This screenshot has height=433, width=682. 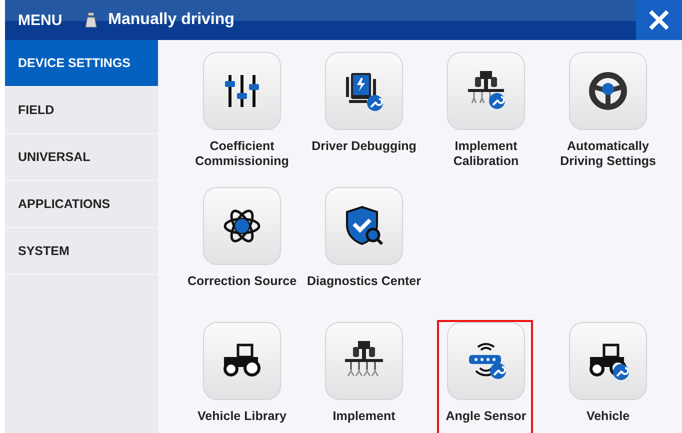 What do you see at coordinates (171, 20) in the screenshot?
I see `driving-mode-title: Manually driving` at bounding box center [171, 20].